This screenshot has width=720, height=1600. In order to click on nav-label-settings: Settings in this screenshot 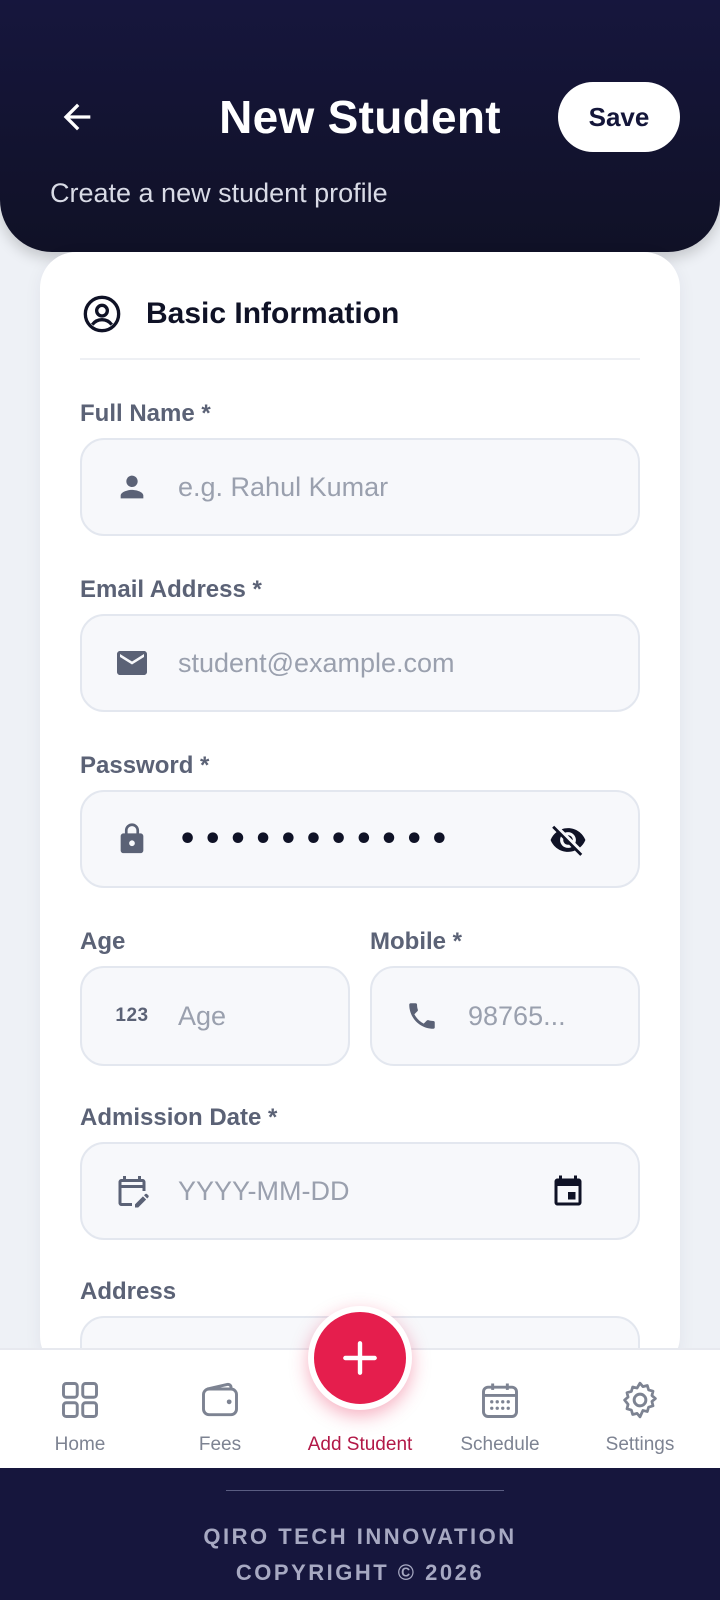, I will do `click(640, 1444)`.